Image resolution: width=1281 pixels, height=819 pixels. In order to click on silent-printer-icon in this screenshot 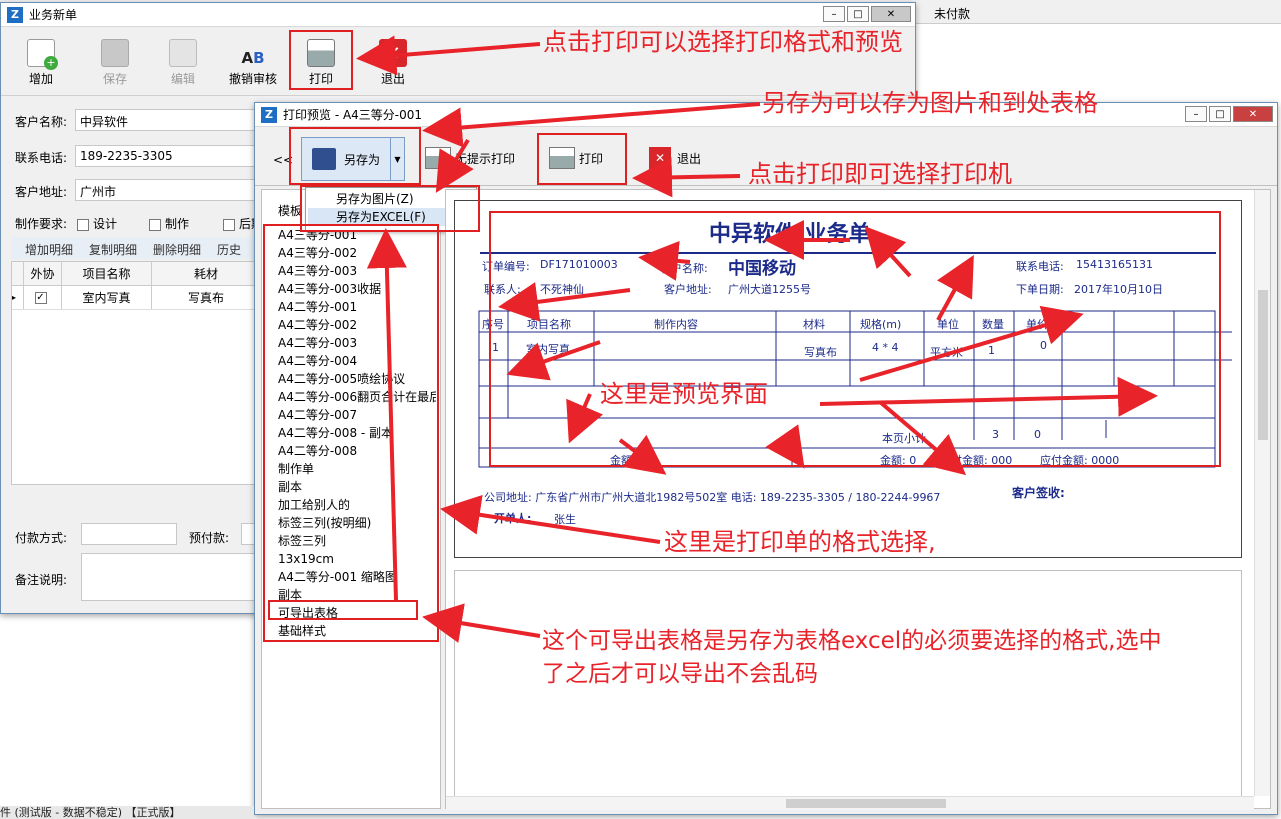, I will do `click(438, 158)`.